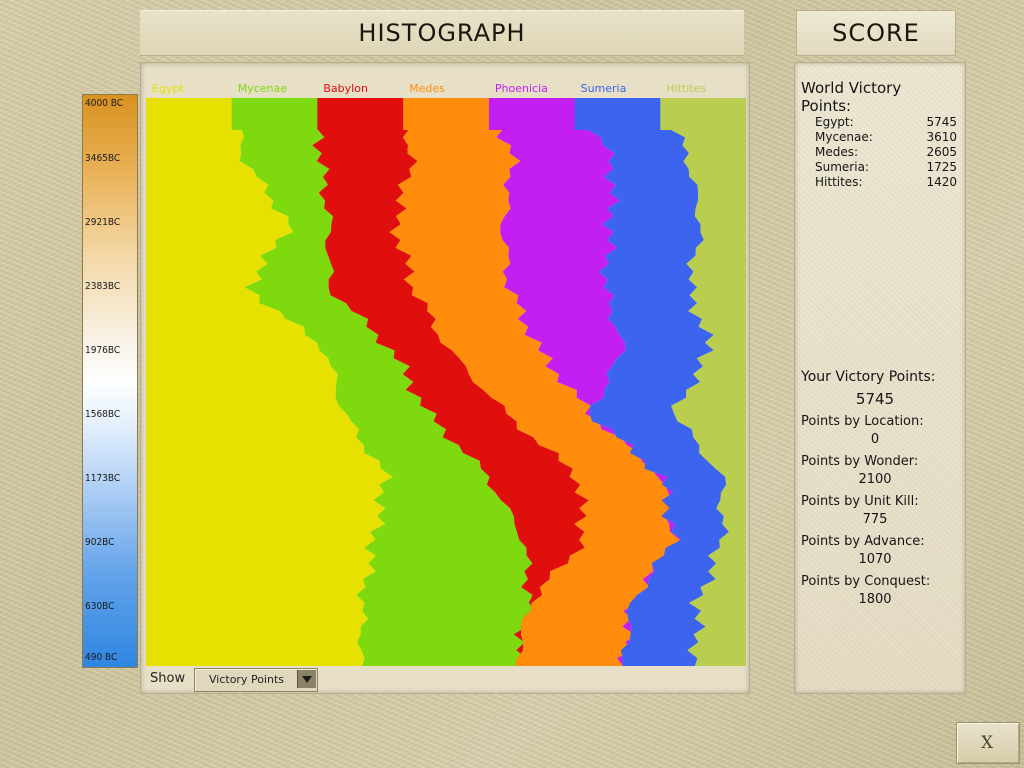  I want to click on world-victory-points: 3610, so click(941, 137).